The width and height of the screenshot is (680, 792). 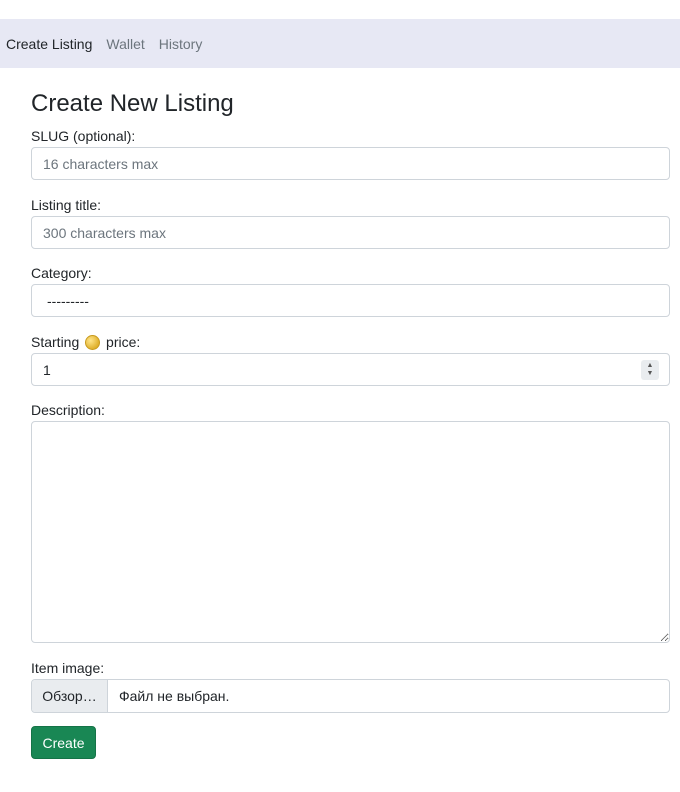 I want to click on nav-item-wallet: Wallet, so click(x=125, y=44).